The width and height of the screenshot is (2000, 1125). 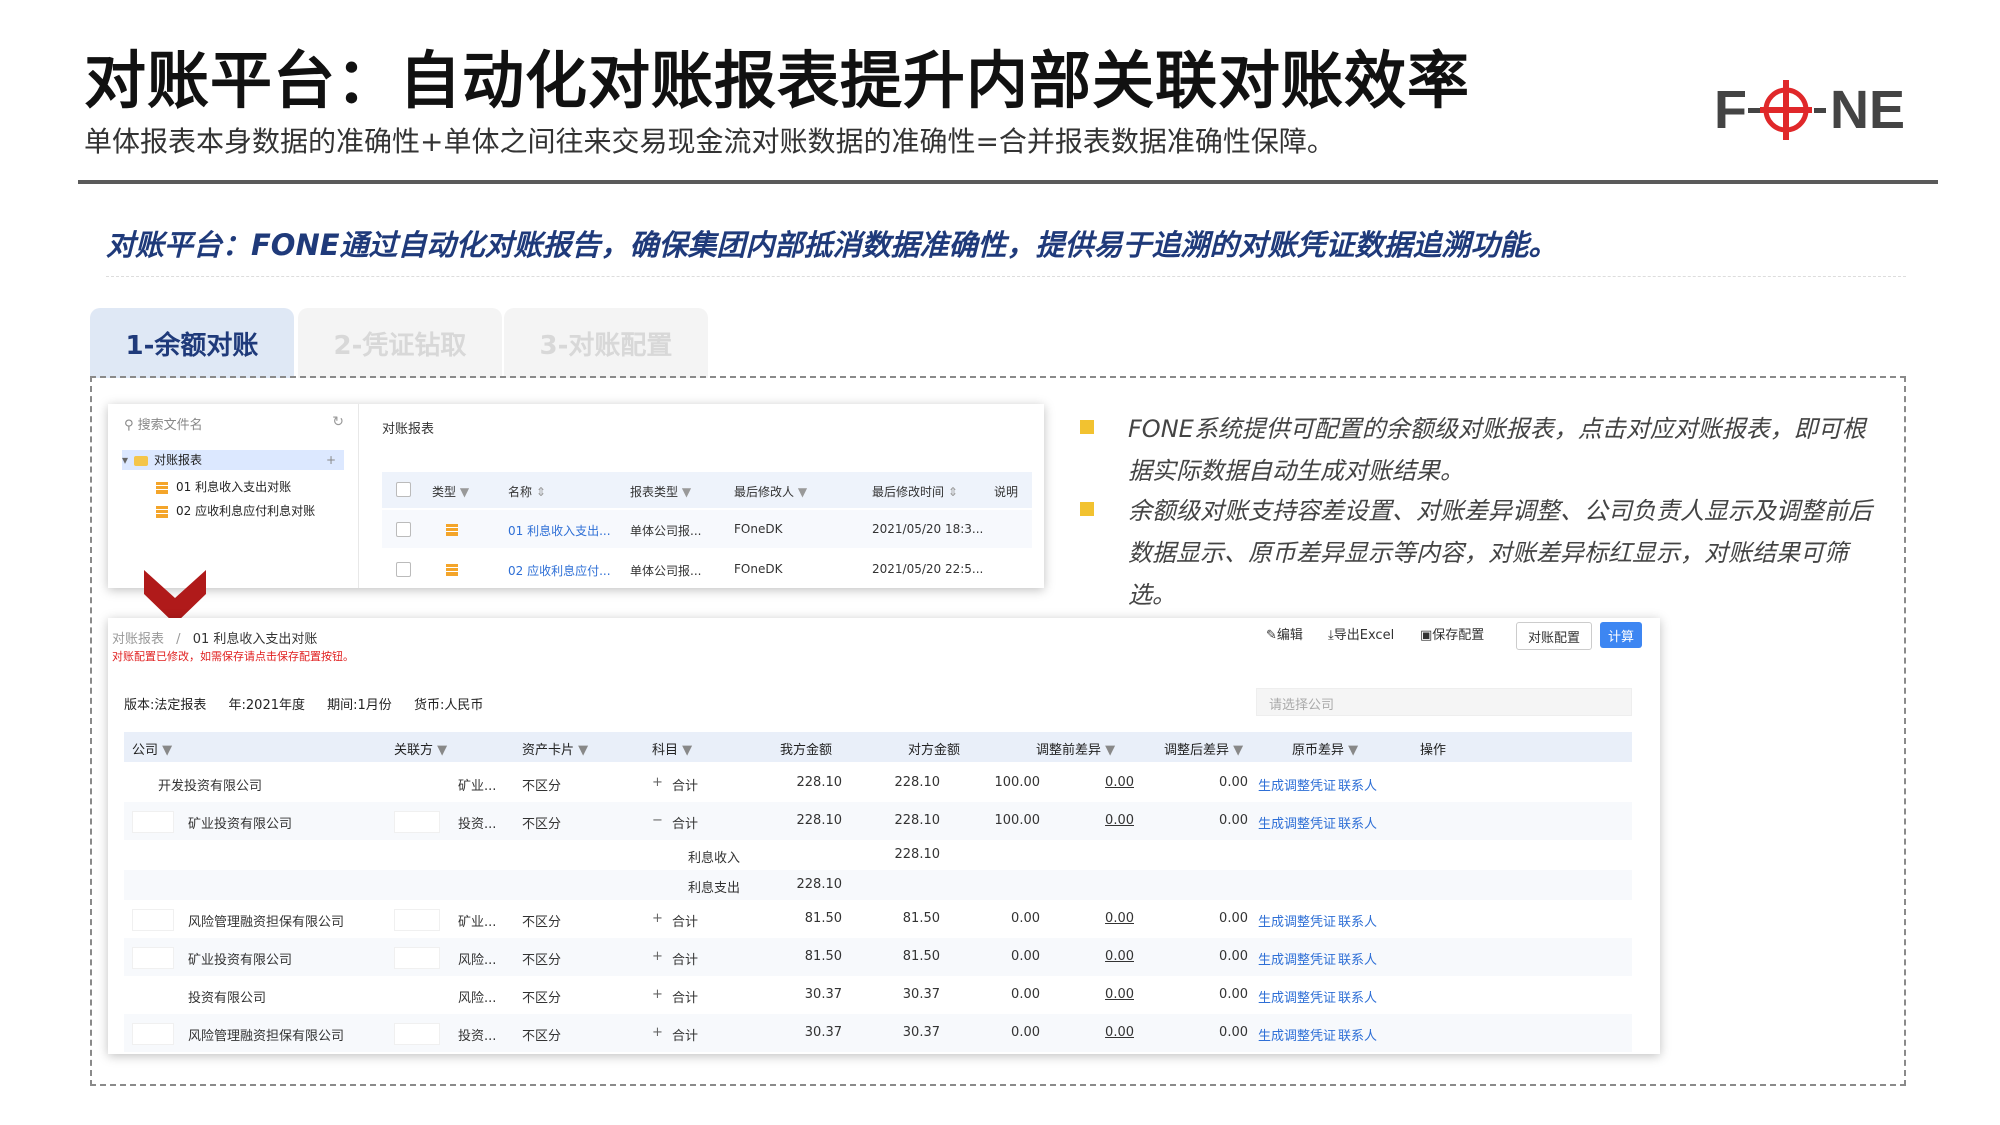 I want to click on tree-folder: ▾对账报表 +, so click(x=233, y=460).